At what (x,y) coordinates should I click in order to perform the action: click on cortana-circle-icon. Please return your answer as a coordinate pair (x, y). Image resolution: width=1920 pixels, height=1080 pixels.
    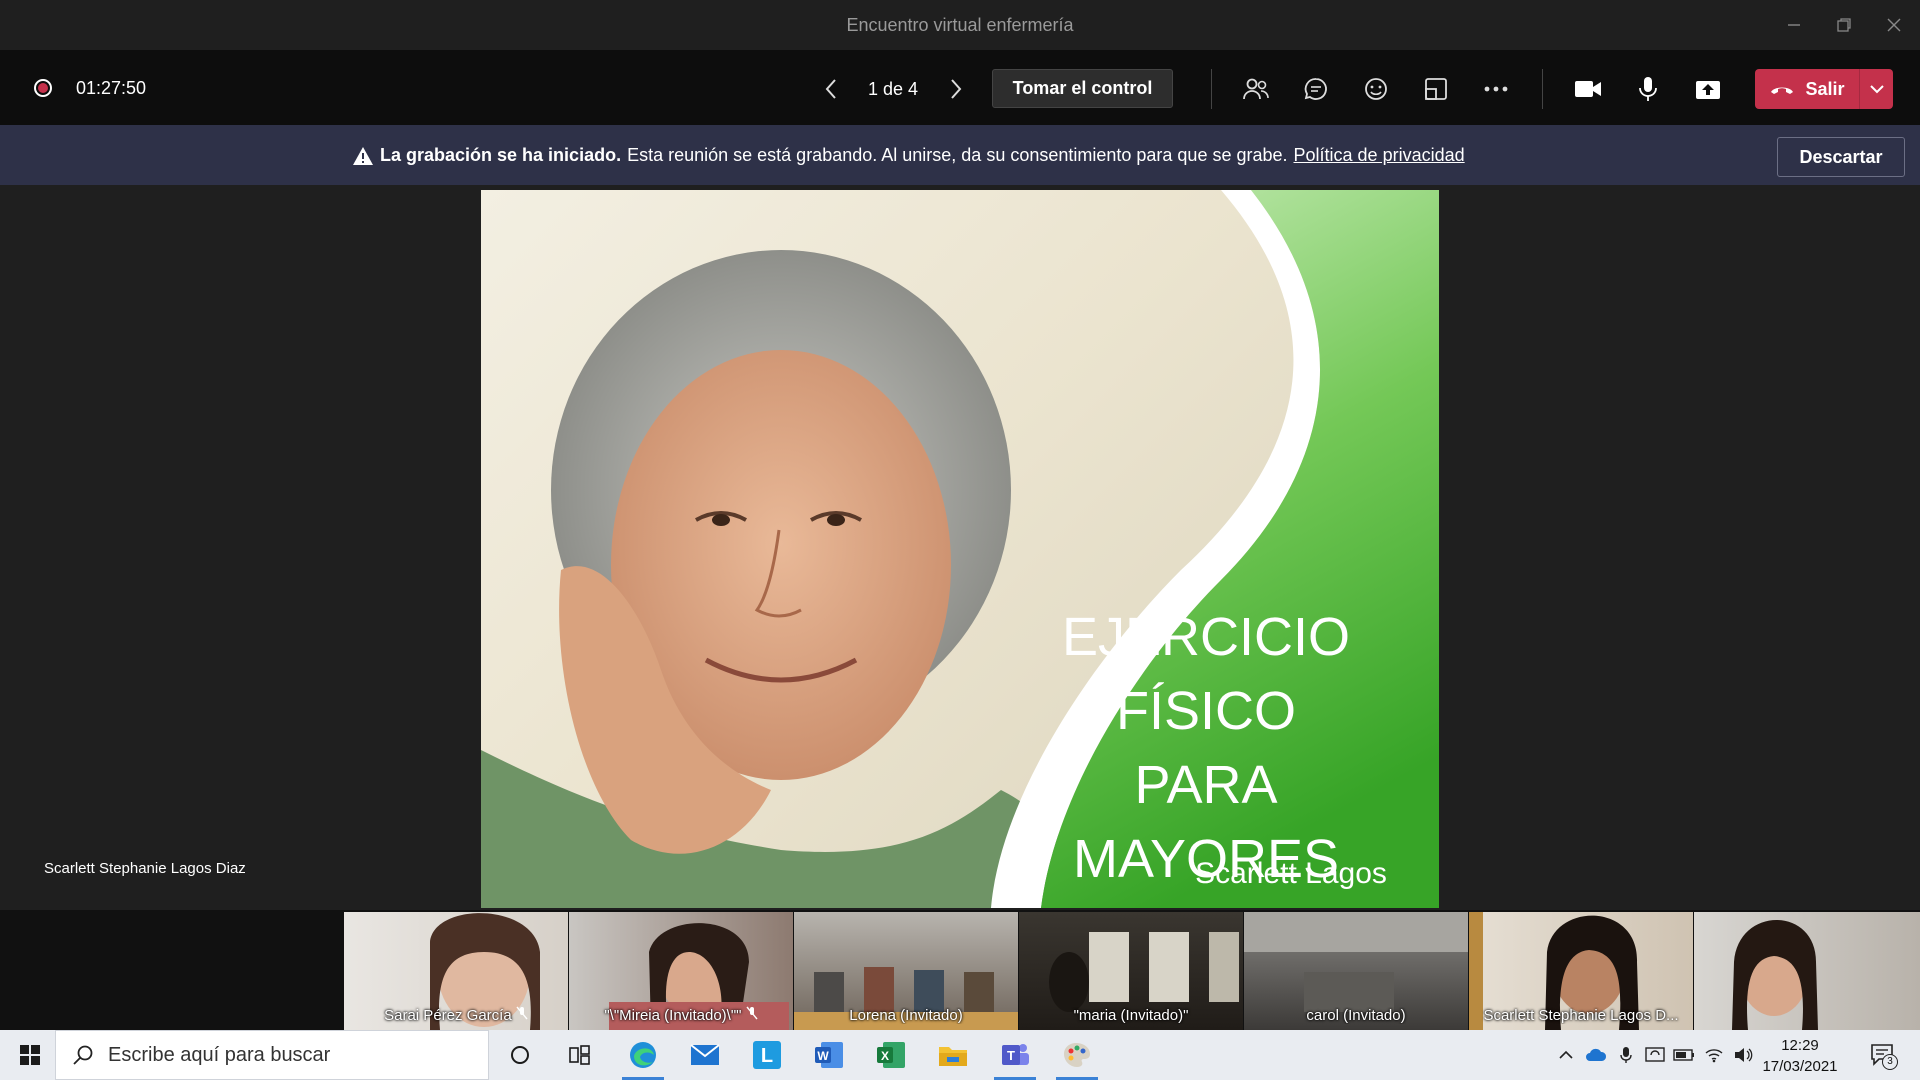
    Looking at the image, I should click on (520, 1055).